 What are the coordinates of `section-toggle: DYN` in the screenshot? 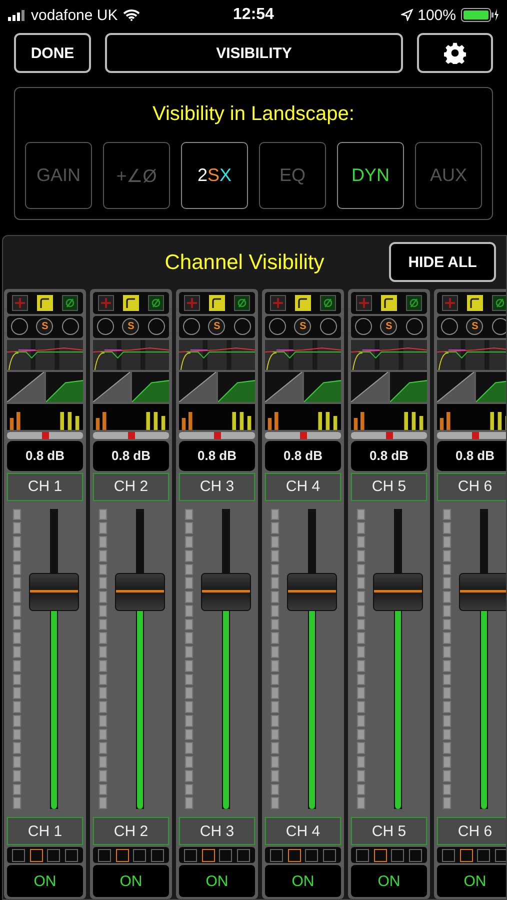 It's located at (370, 175).